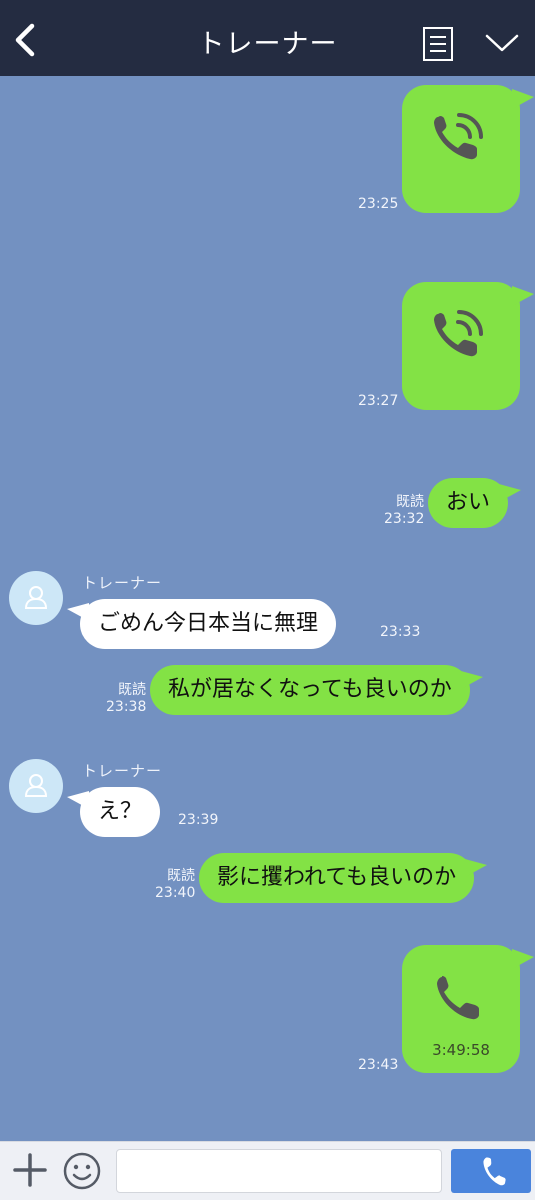 This screenshot has height=1200, width=535. What do you see at coordinates (279, 1171) in the screenshot?
I see `message-input` at bounding box center [279, 1171].